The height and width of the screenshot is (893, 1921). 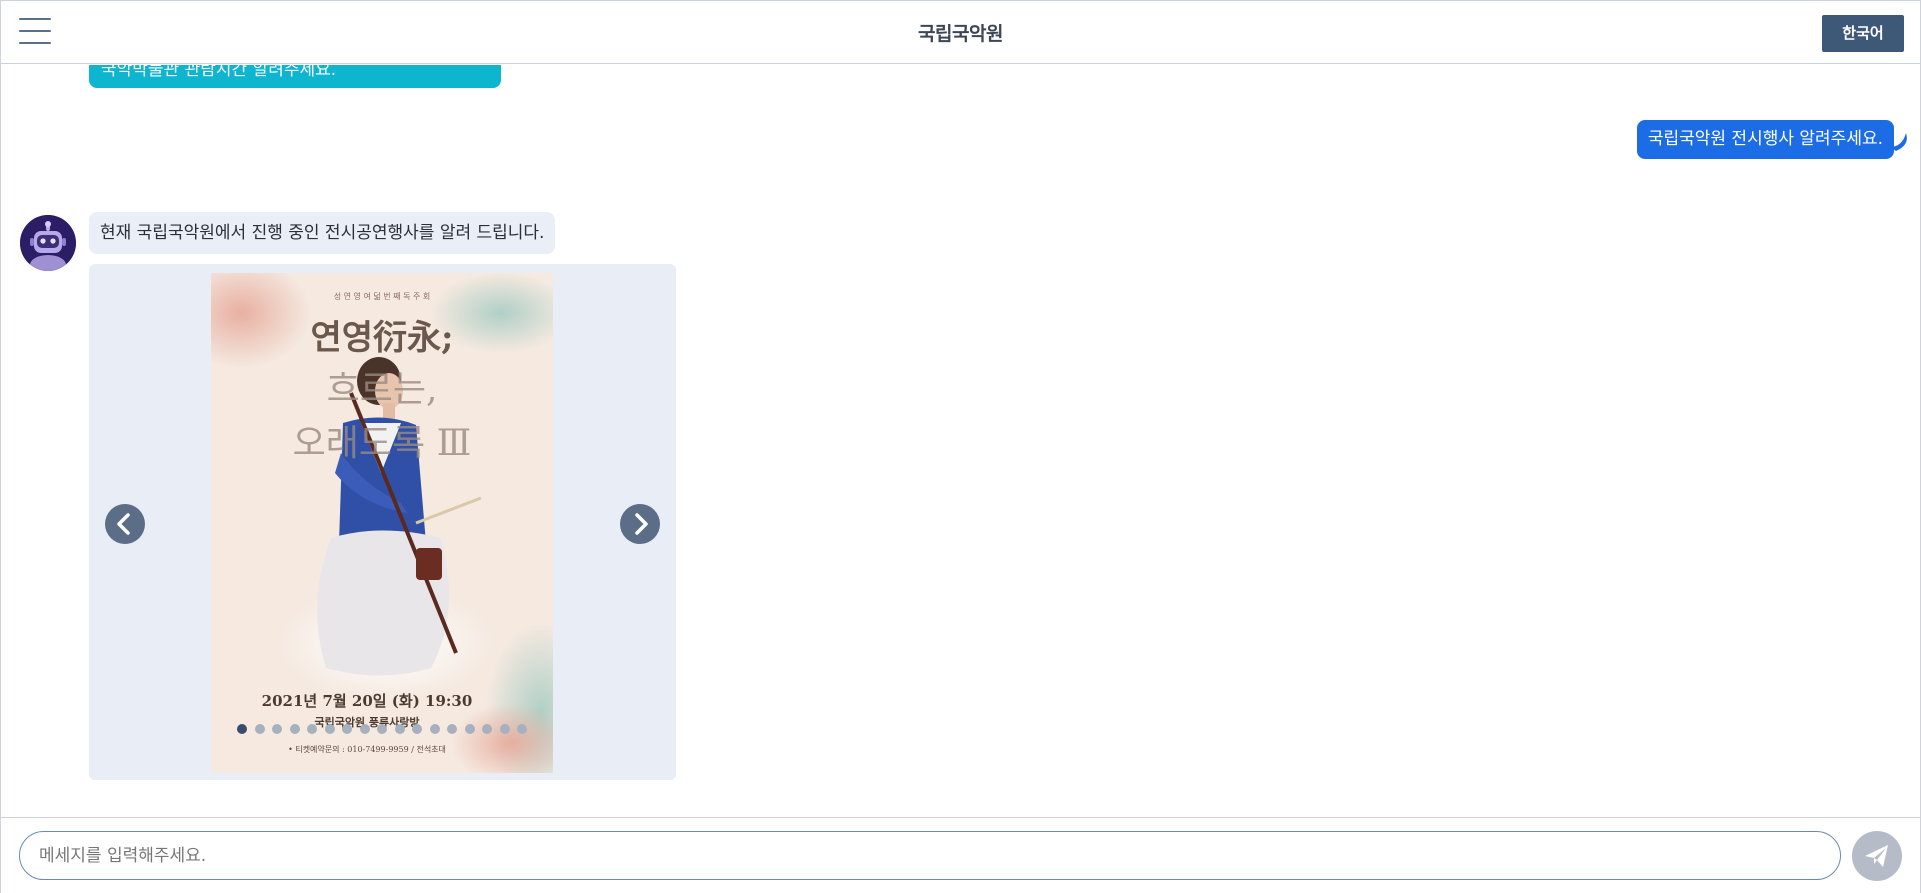 I want to click on carousel-prev-button, so click(x=125, y=524).